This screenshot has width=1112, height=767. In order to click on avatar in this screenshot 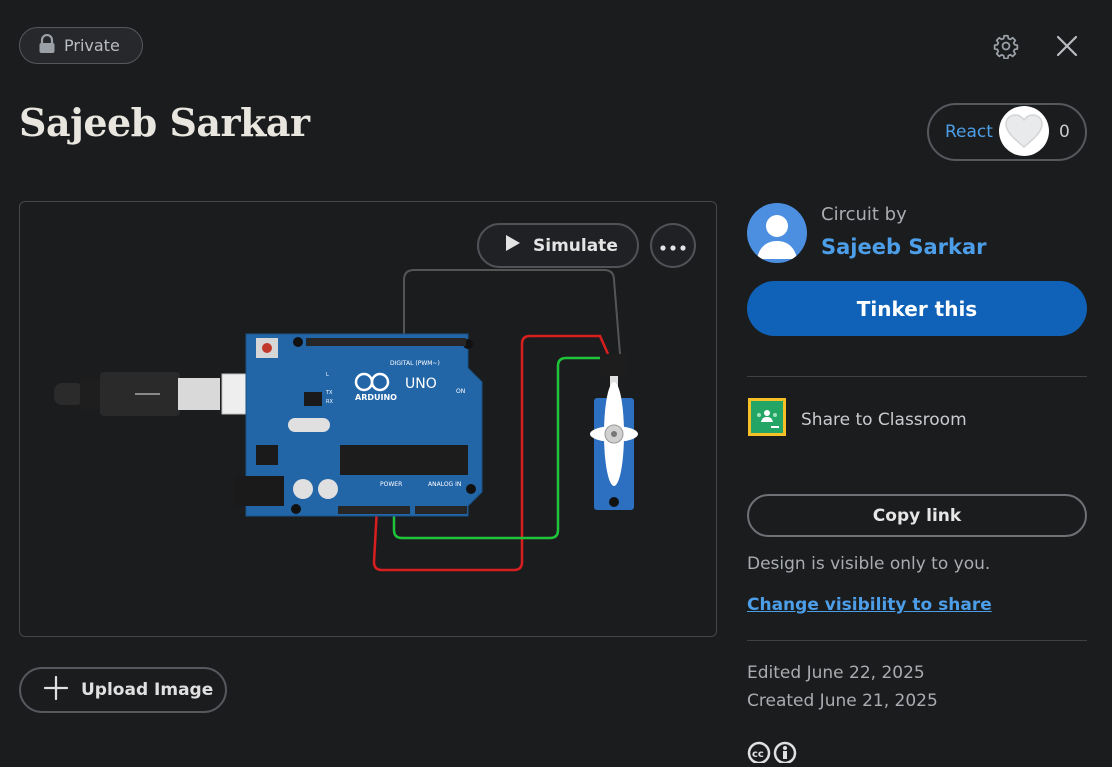, I will do `click(777, 233)`.